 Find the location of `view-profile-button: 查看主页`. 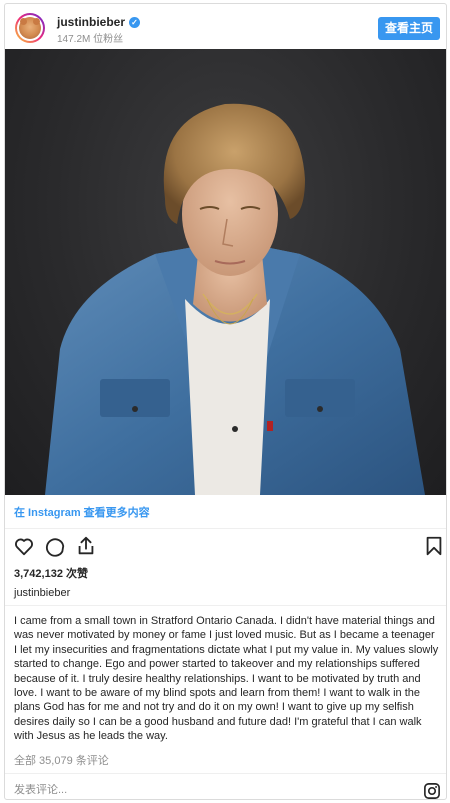

view-profile-button: 查看主页 is located at coordinates (409, 28).